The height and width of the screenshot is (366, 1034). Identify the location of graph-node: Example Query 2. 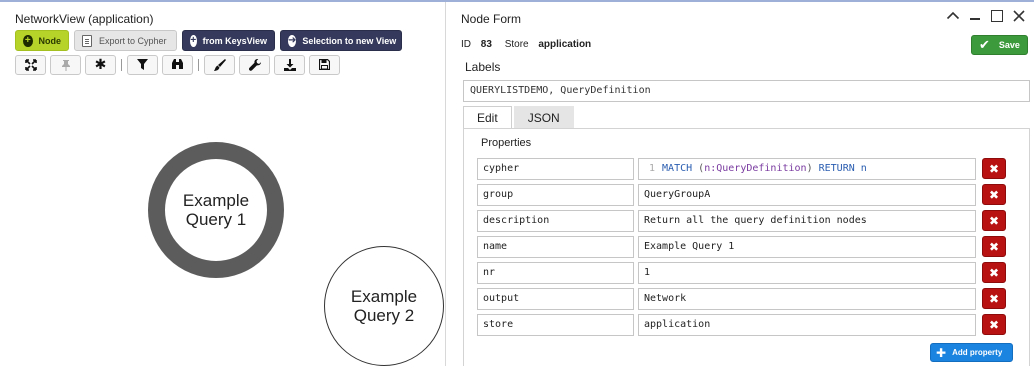
(384, 306).